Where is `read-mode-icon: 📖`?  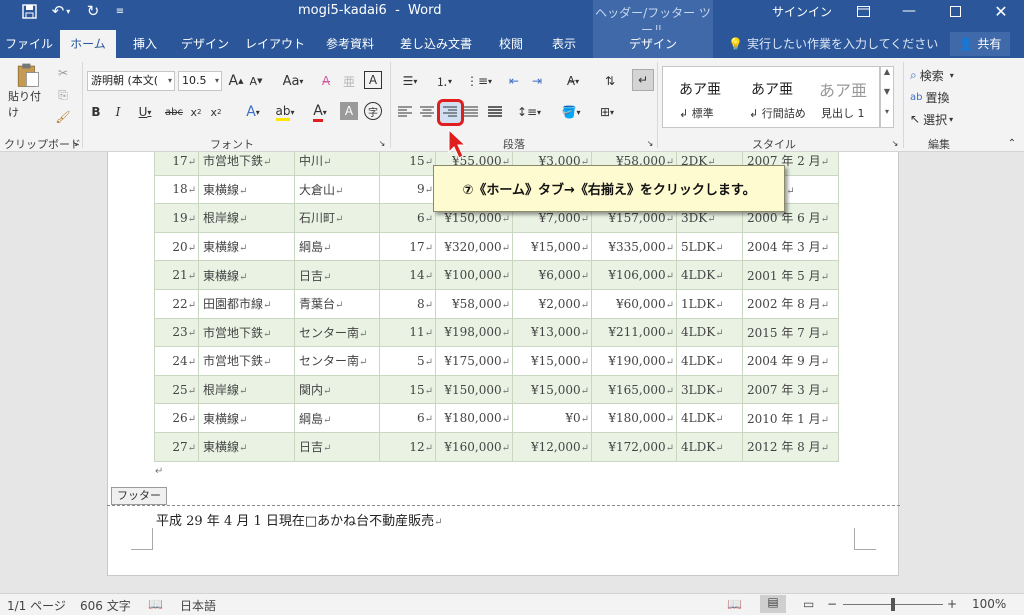
read-mode-icon: 📖 is located at coordinates (734, 604).